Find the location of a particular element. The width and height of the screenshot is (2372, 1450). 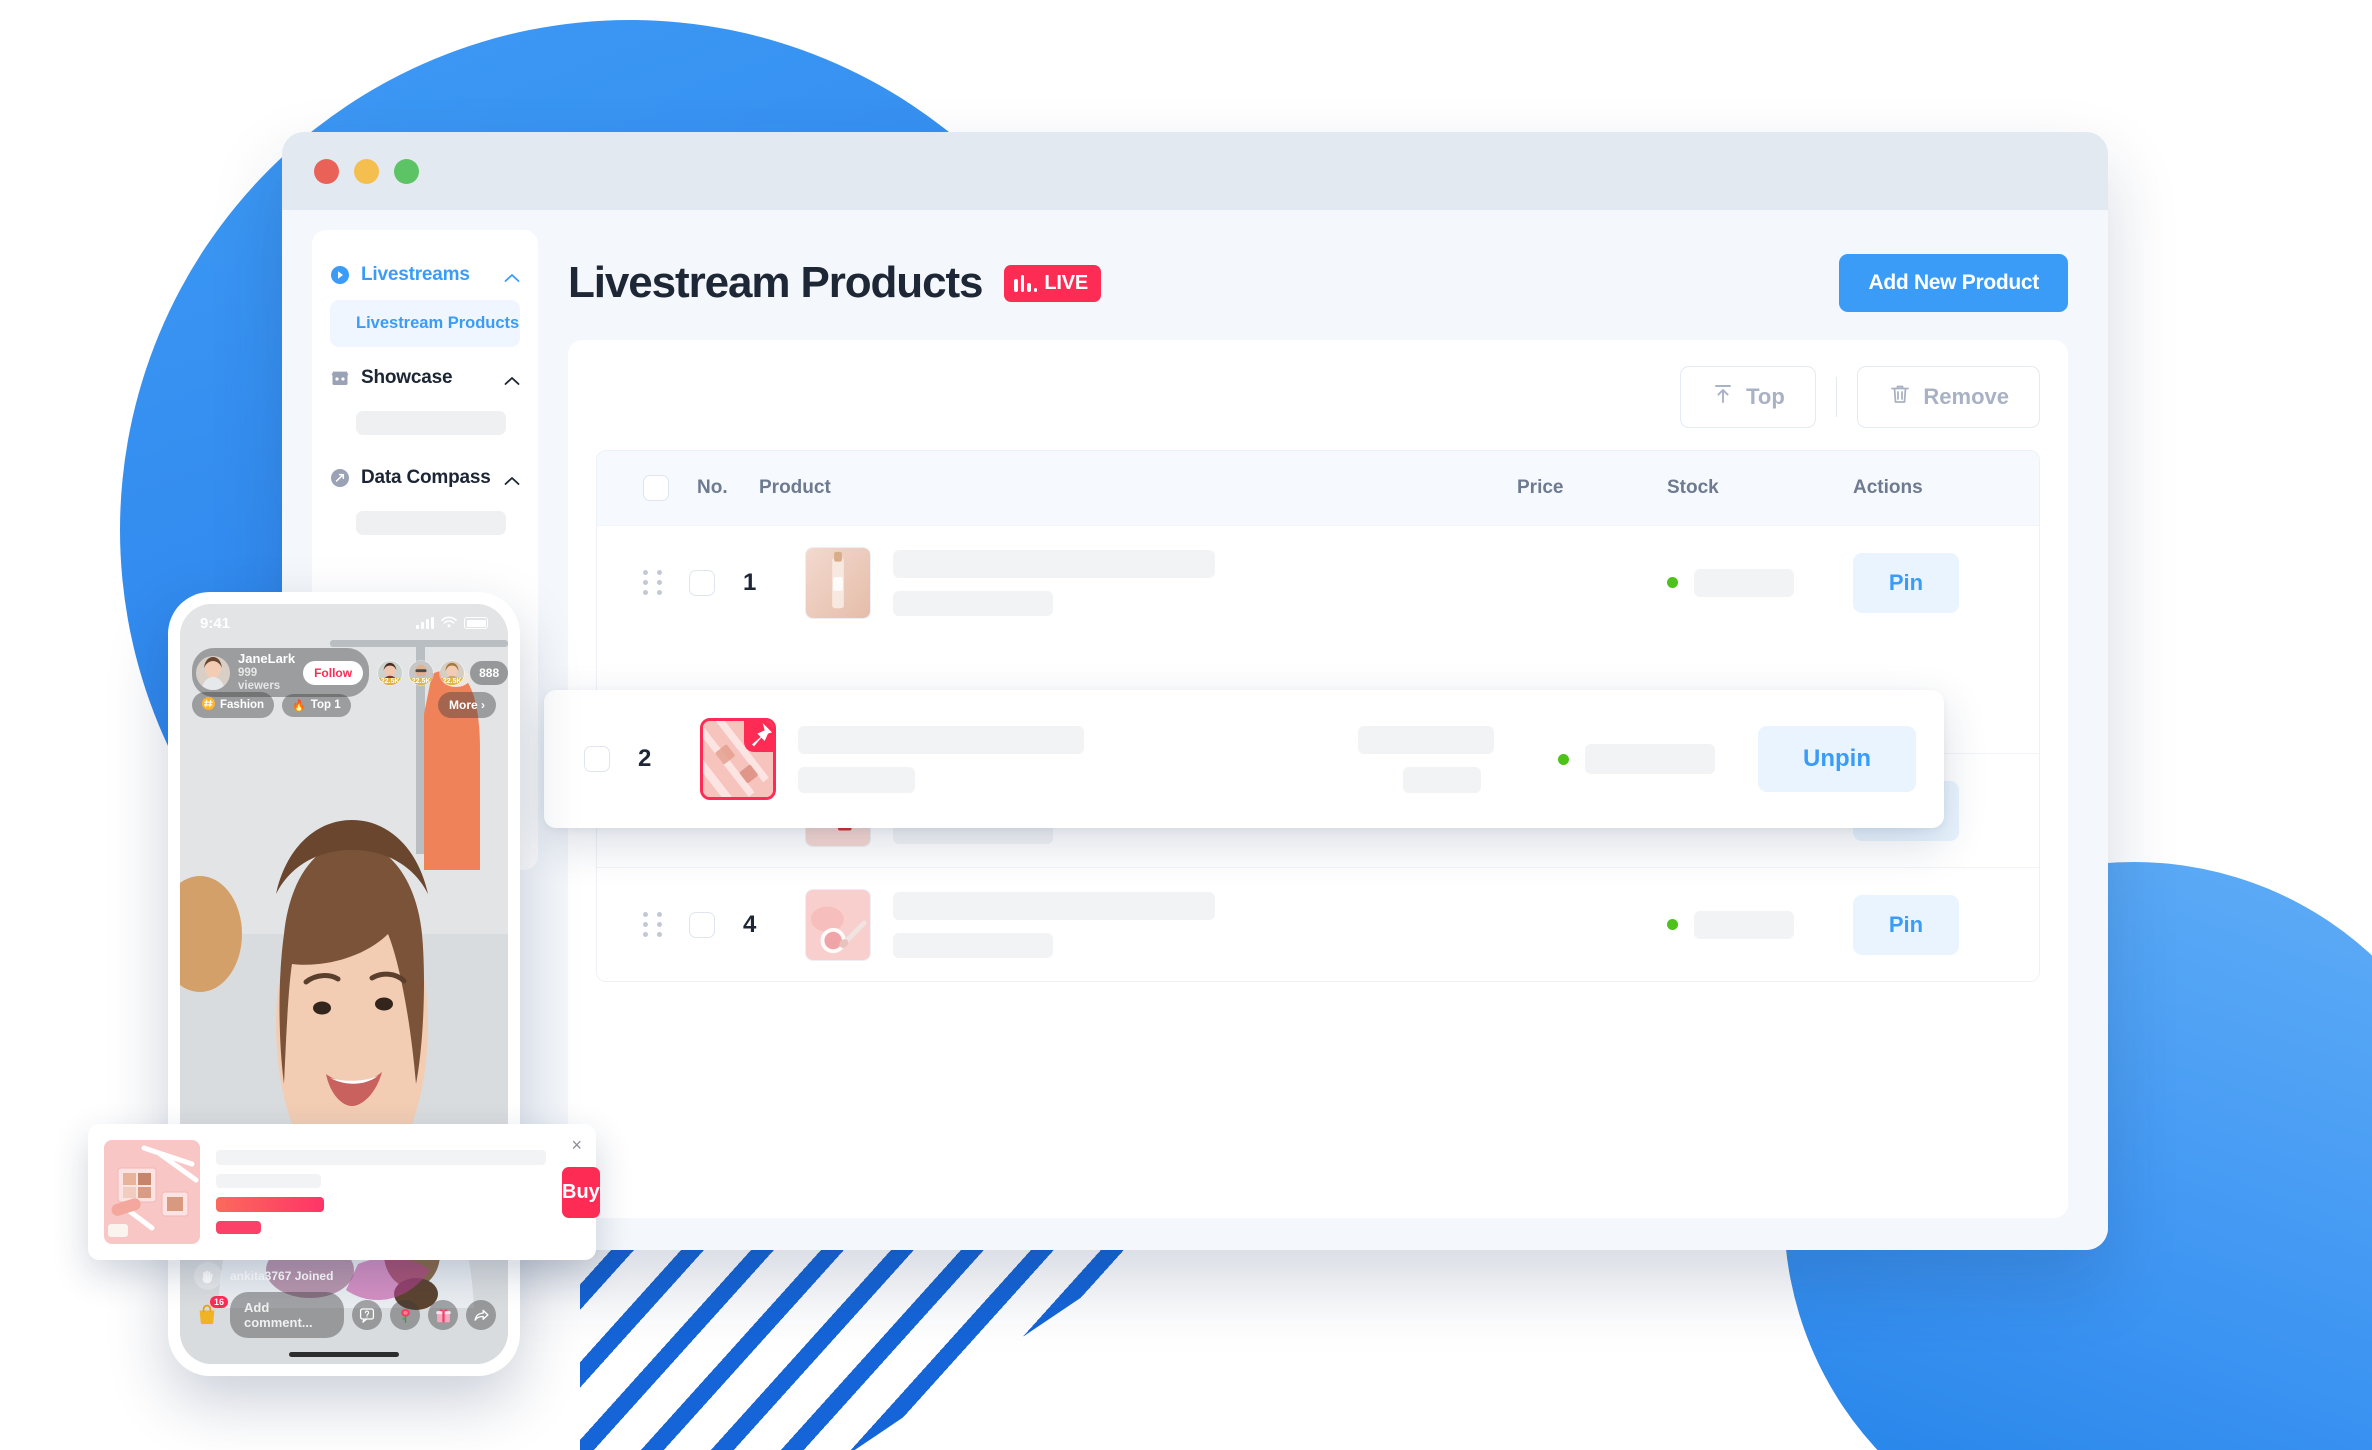

page-title: Livestream Products is located at coordinates (775, 282).